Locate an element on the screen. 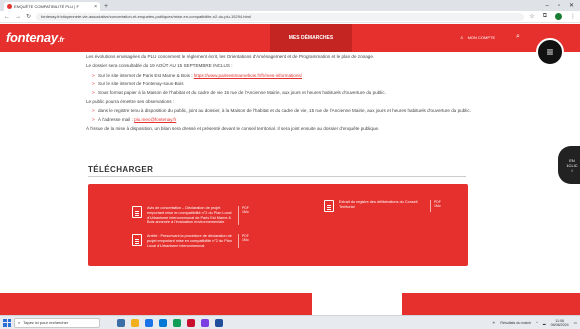  mail-icon is located at coordinates (163, 322).